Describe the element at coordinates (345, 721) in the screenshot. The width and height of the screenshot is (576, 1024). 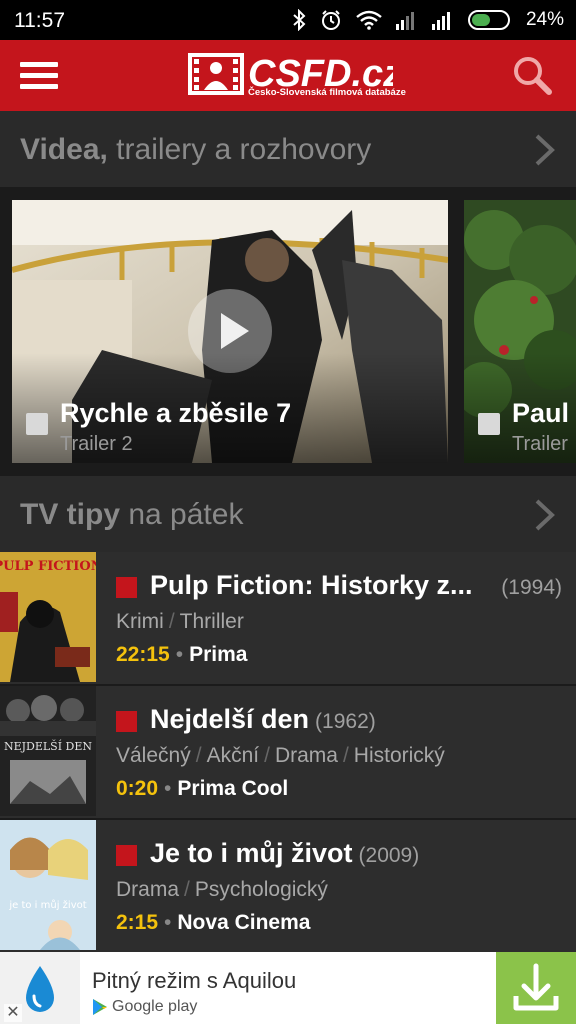
I see `movie-year: (1962)` at that location.